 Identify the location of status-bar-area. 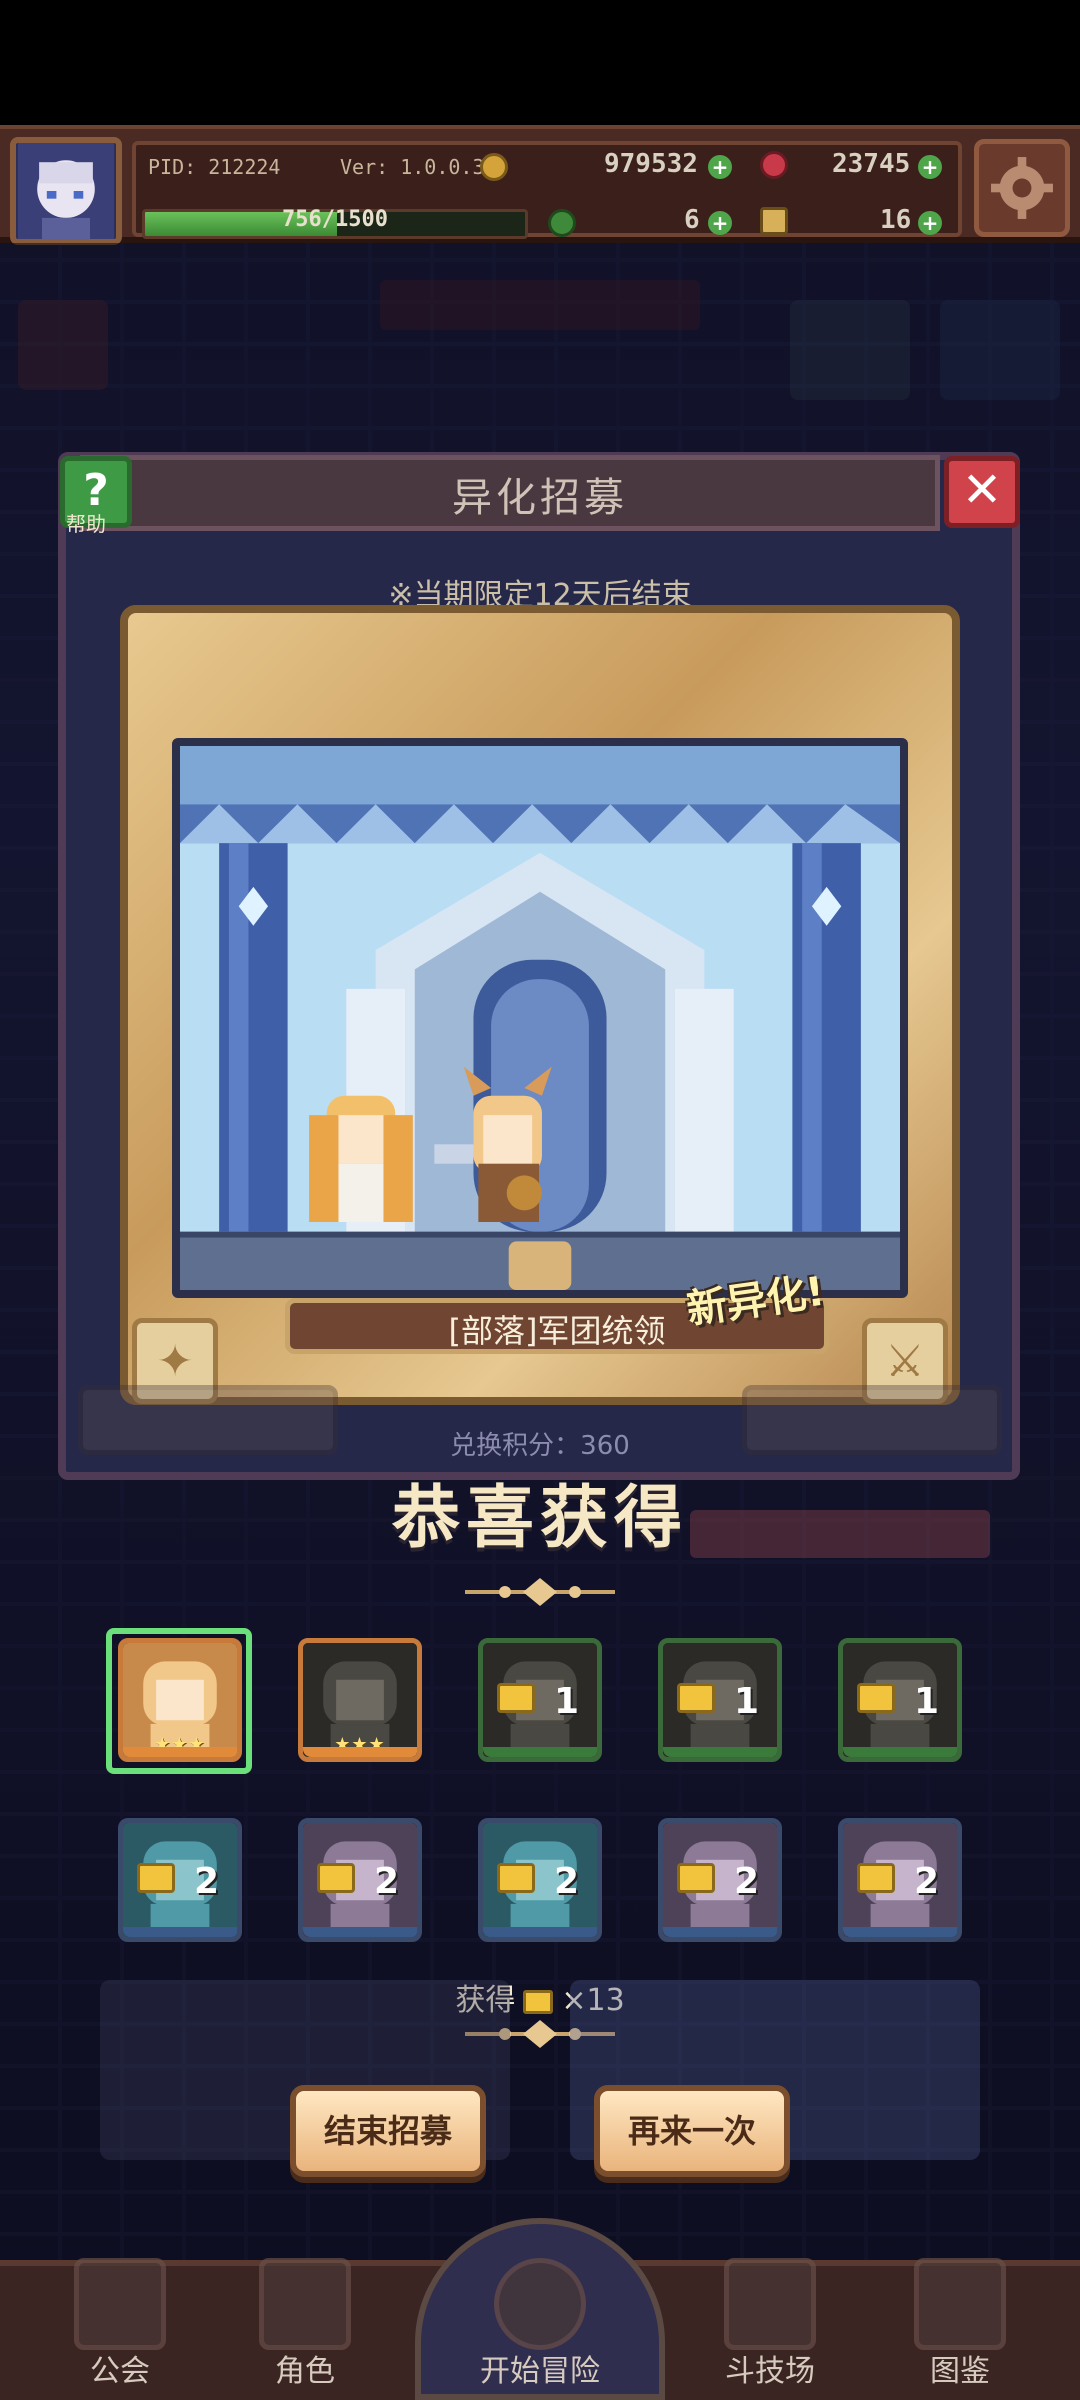
(540, 62).